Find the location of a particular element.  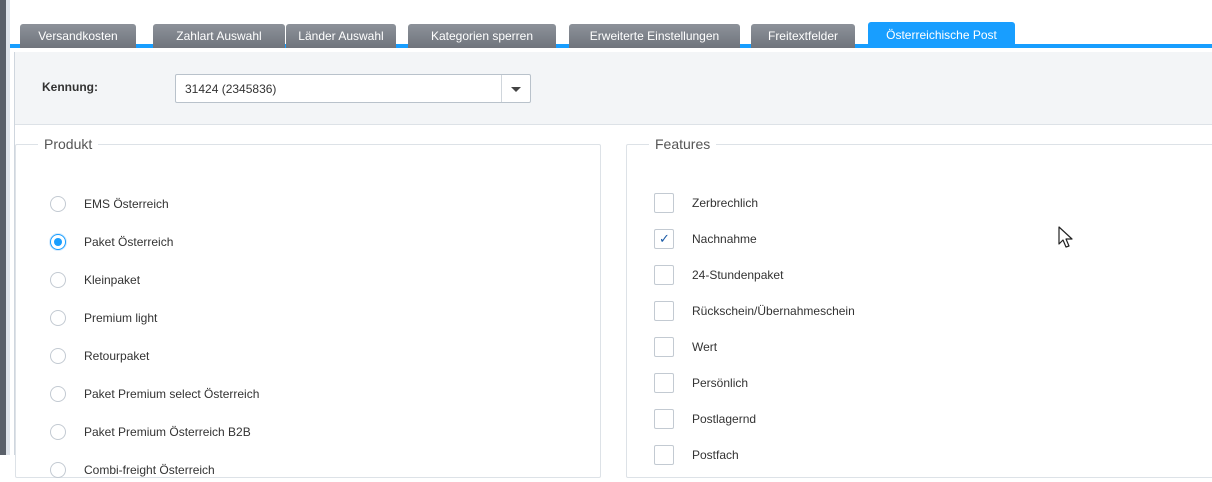

tab-kategorien-sperren: Kategorien sperren is located at coordinates (482, 36).